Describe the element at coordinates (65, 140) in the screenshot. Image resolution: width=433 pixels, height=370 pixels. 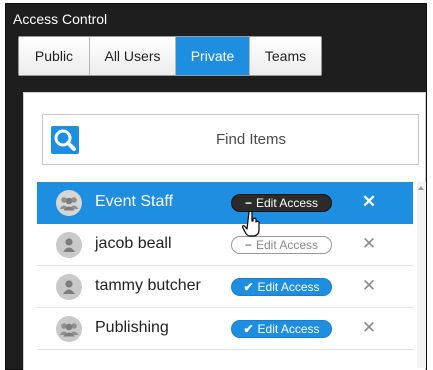
I see `search-icon` at that location.